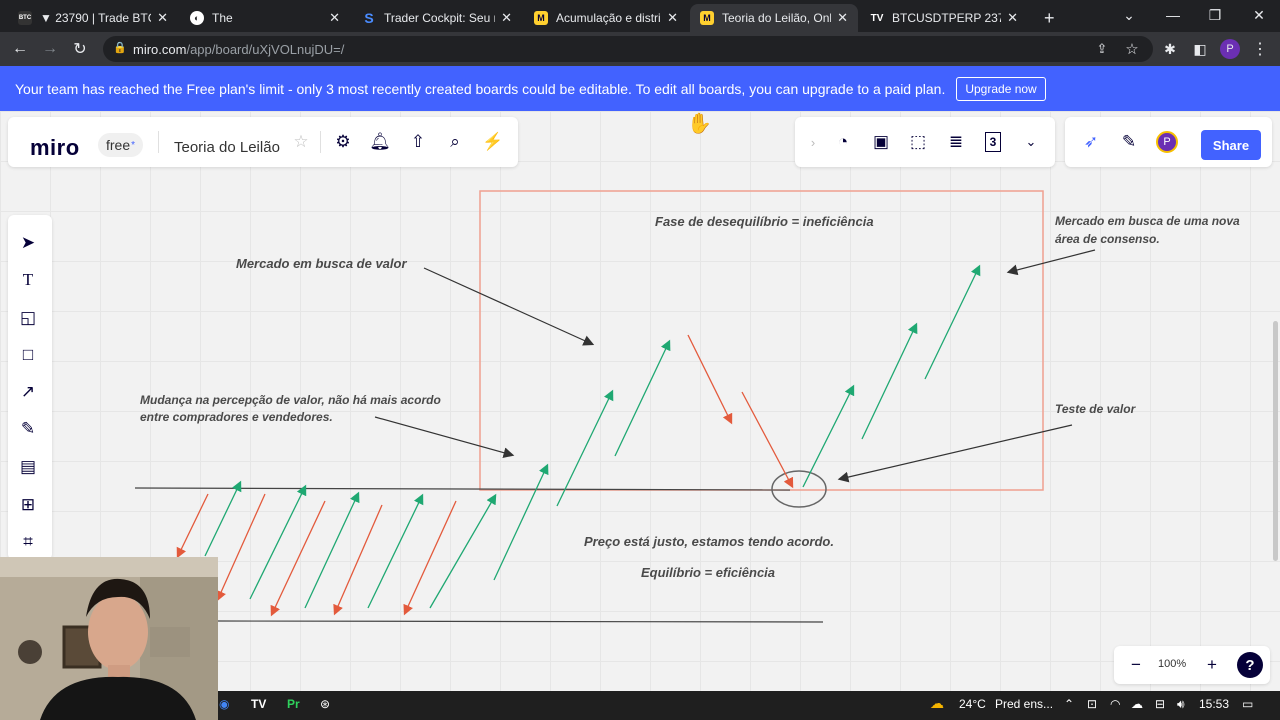 This screenshot has height=720, width=1280. I want to click on chrome-taskbar-icon: ◉, so click(224, 704).